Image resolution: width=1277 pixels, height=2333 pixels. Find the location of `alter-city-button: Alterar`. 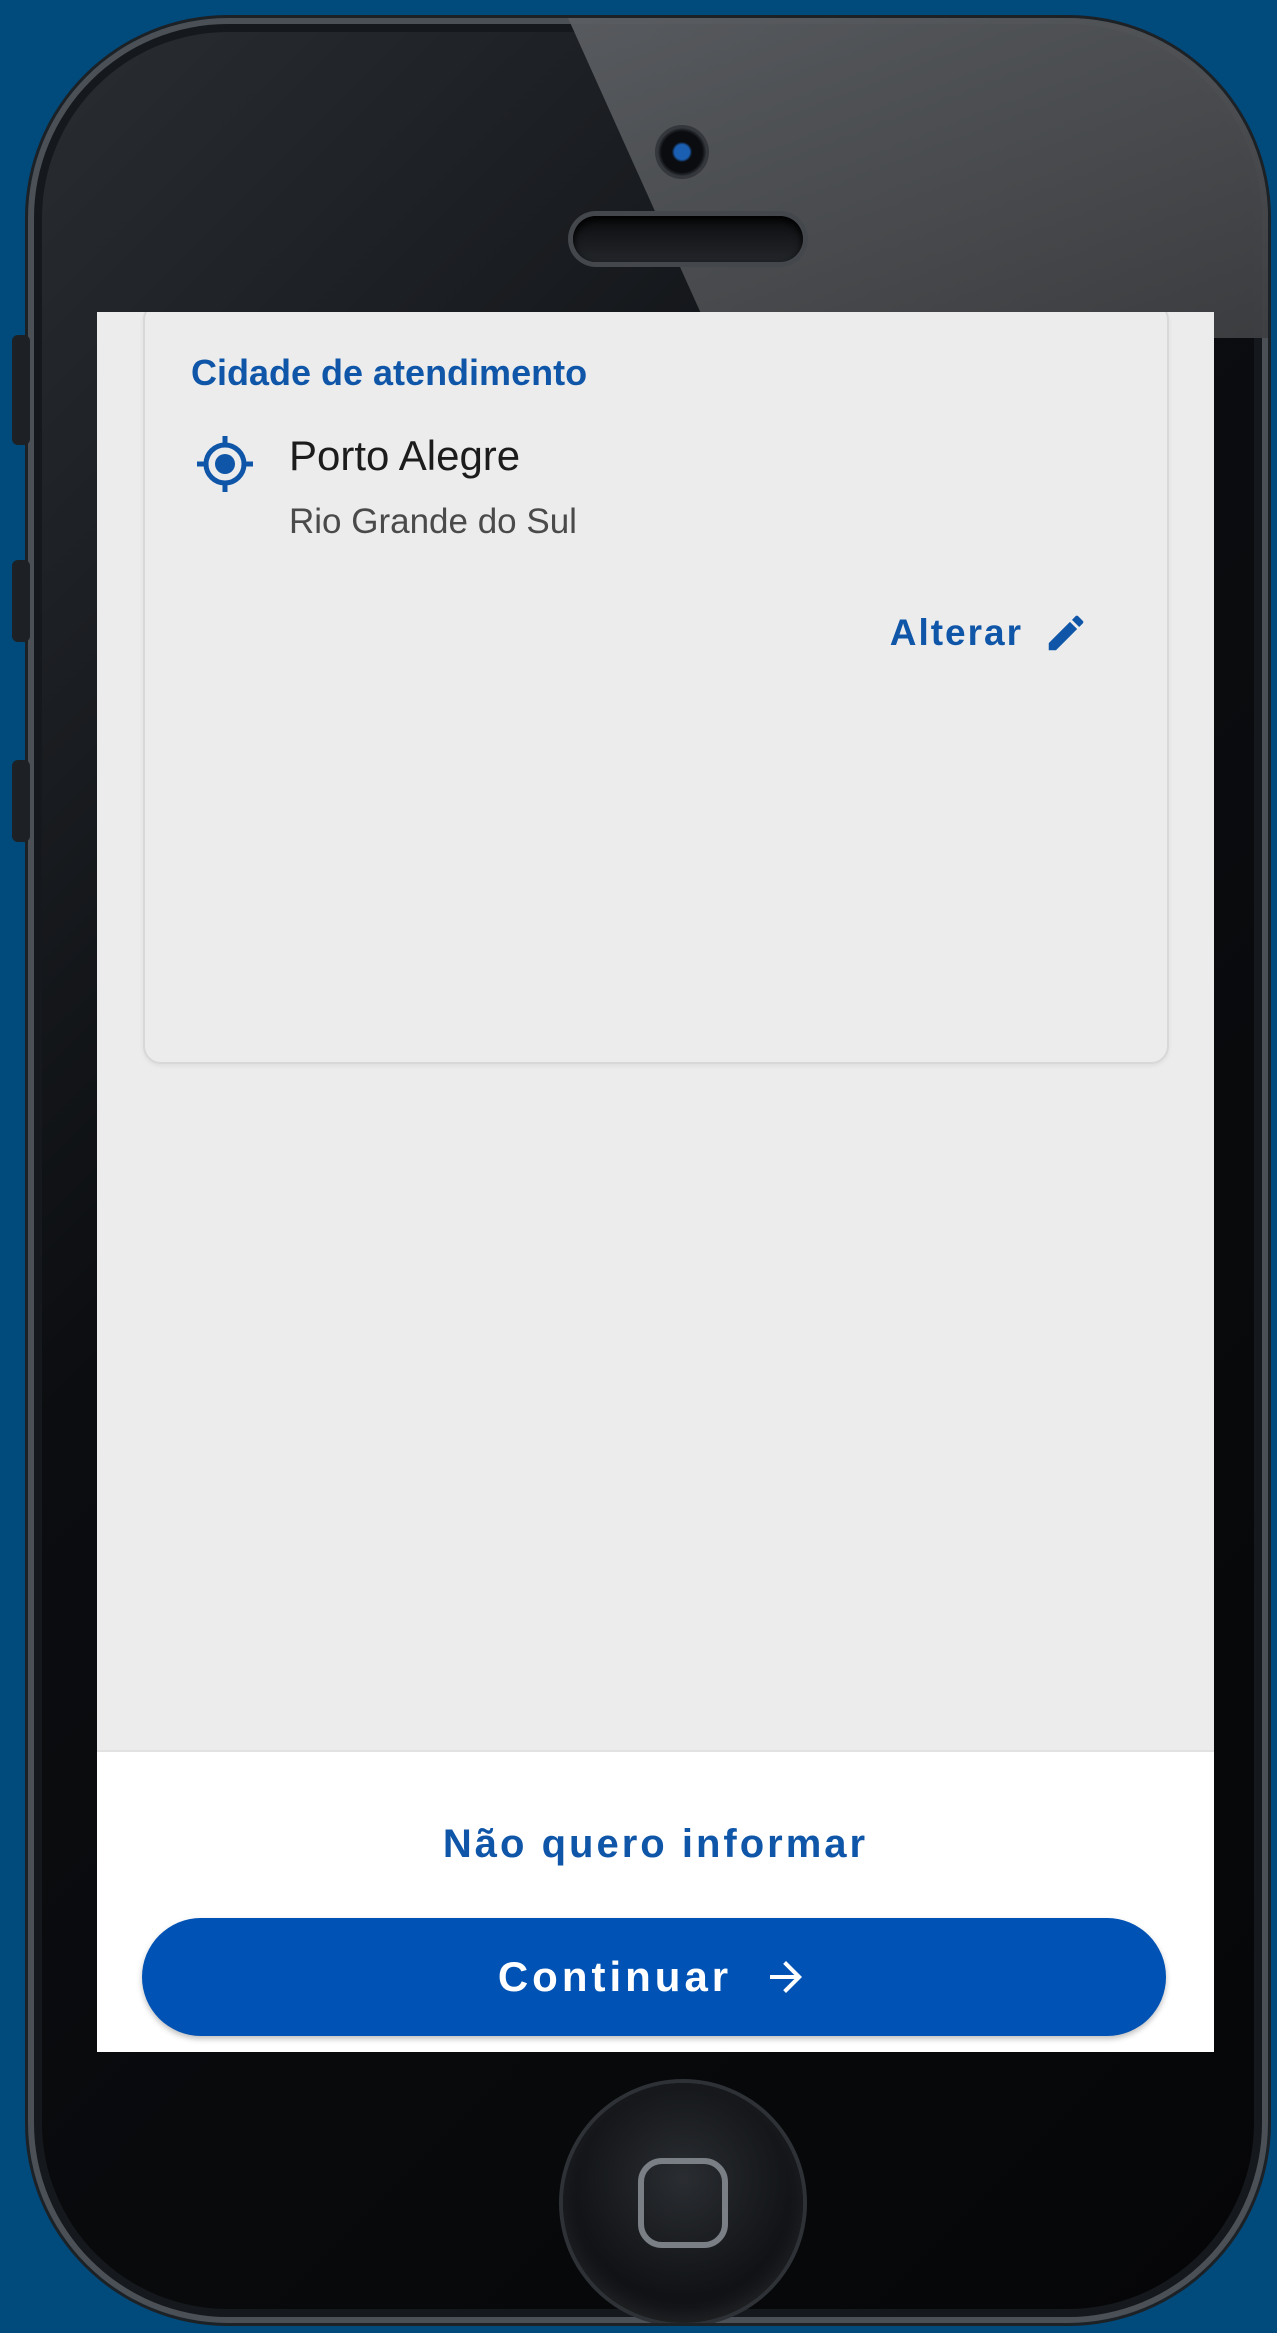

alter-city-button: Alterar is located at coordinates (989, 633).